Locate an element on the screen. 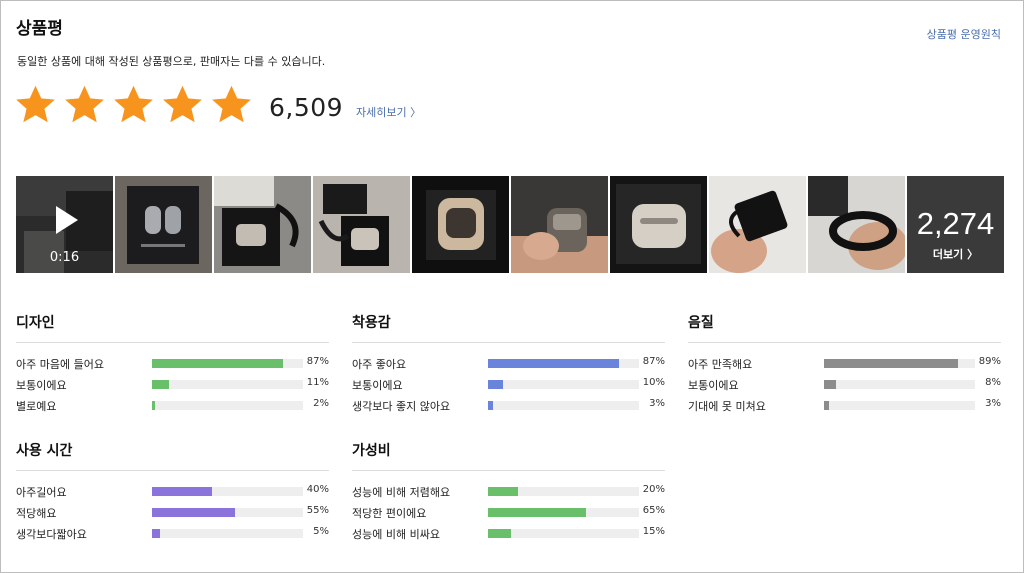  rating-row: 별로예요 2% is located at coordinates (172, 405).